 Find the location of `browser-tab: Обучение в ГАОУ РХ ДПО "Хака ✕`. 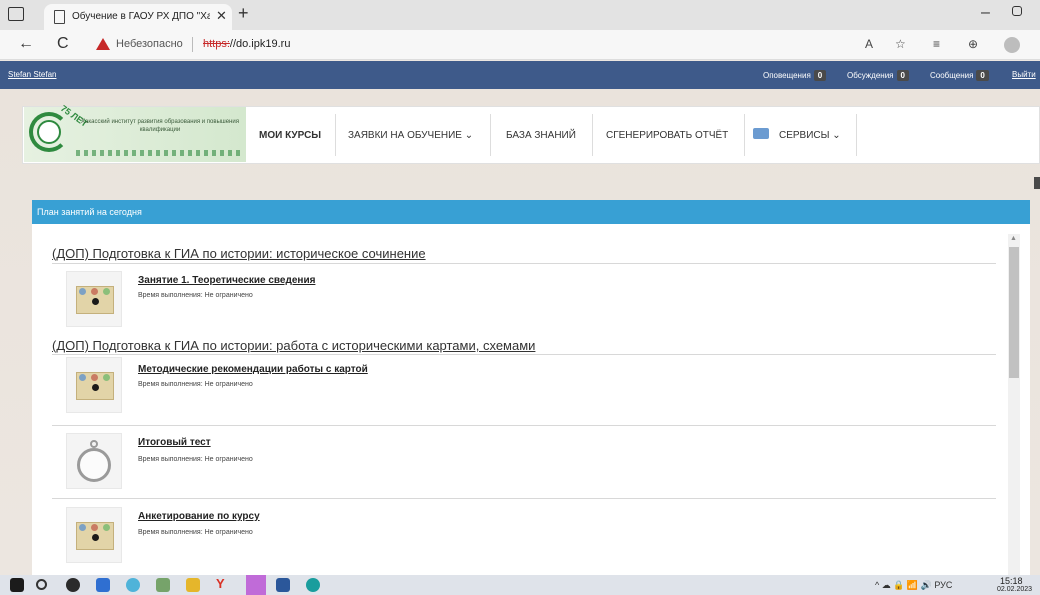

browser-tab: Обучение в ГАОУ РХ ДПО "Хака ✕ is located at coordinates (138, 17).